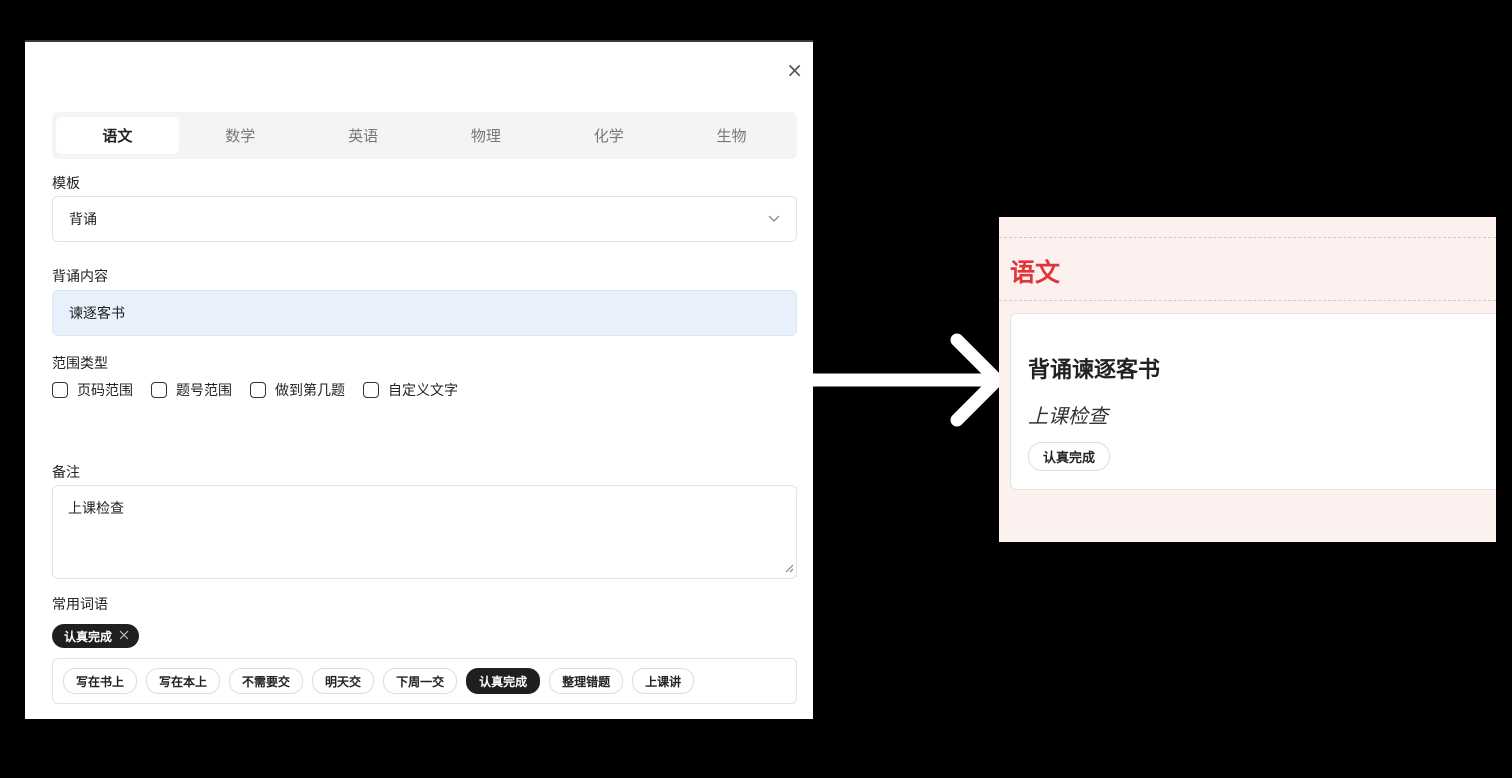 The height and width of the screenshot is (778, 1512). I want to click on checkbox-custom-text: 自定义文字, so click(410, 390).